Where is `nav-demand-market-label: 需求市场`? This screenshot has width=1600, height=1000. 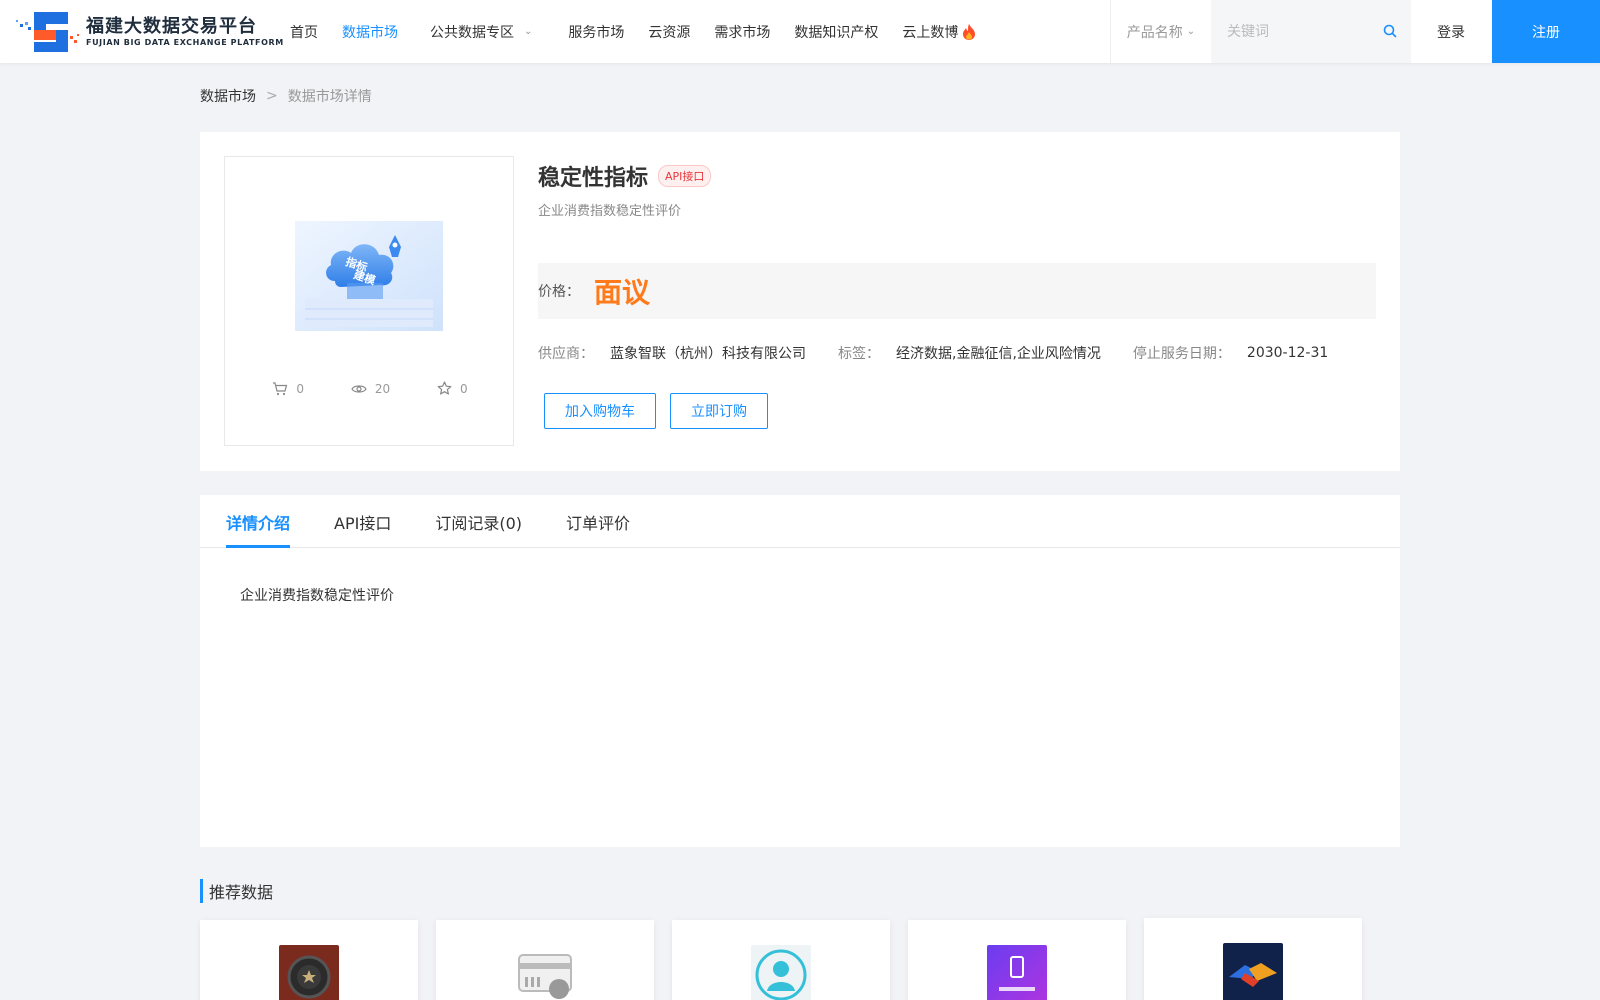
nav-demand-market-label: 需求市场 is located at coordinates (742, 32).